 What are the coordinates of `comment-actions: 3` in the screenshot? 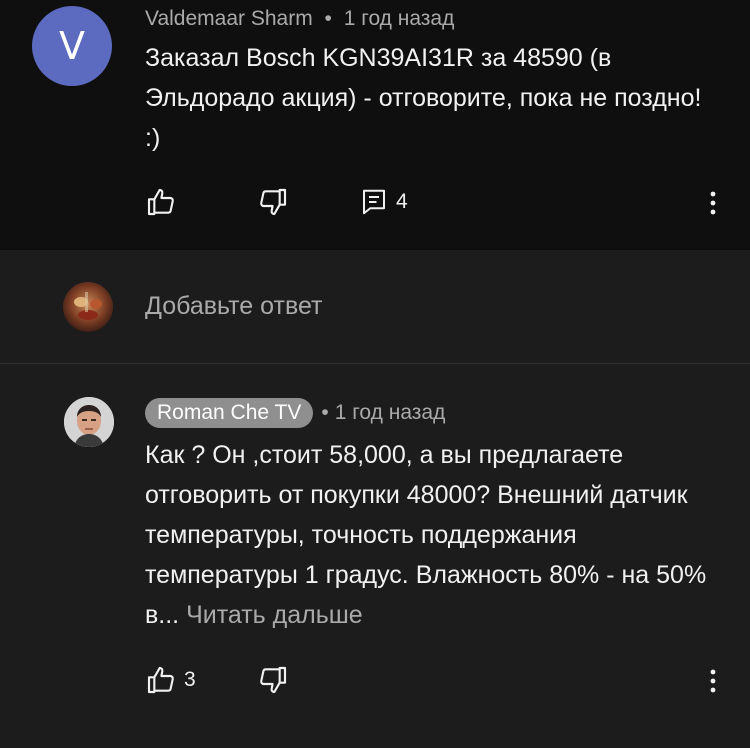 It's located at (440, 680).